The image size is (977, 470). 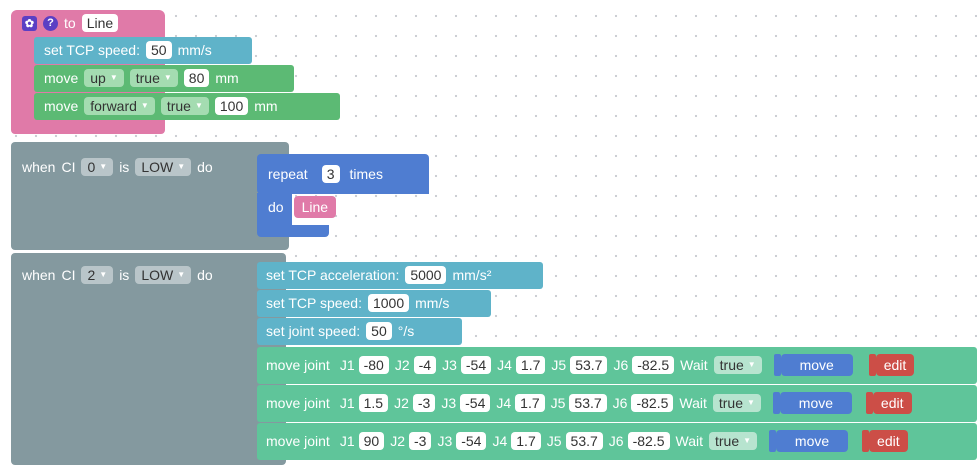 What do you see at coordinates (406, 331) in the screenshot?
I see `joint-speed-unit: °/s` at bounding box center [406, 331].